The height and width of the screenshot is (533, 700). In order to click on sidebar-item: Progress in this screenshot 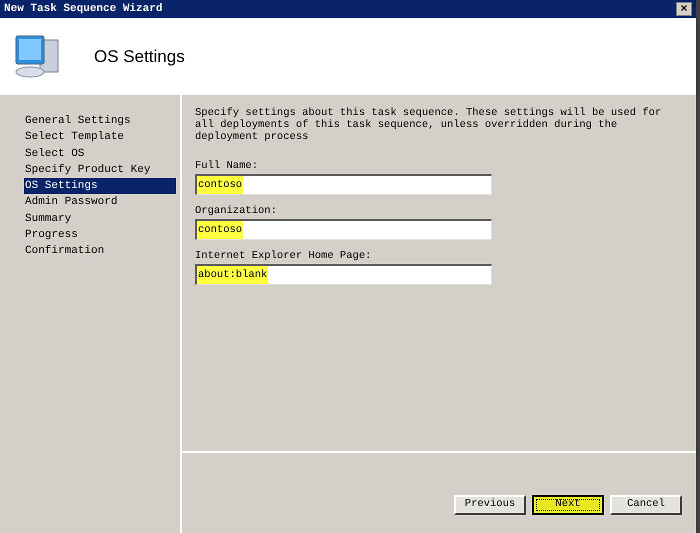, I will do `click(100, 235)`.